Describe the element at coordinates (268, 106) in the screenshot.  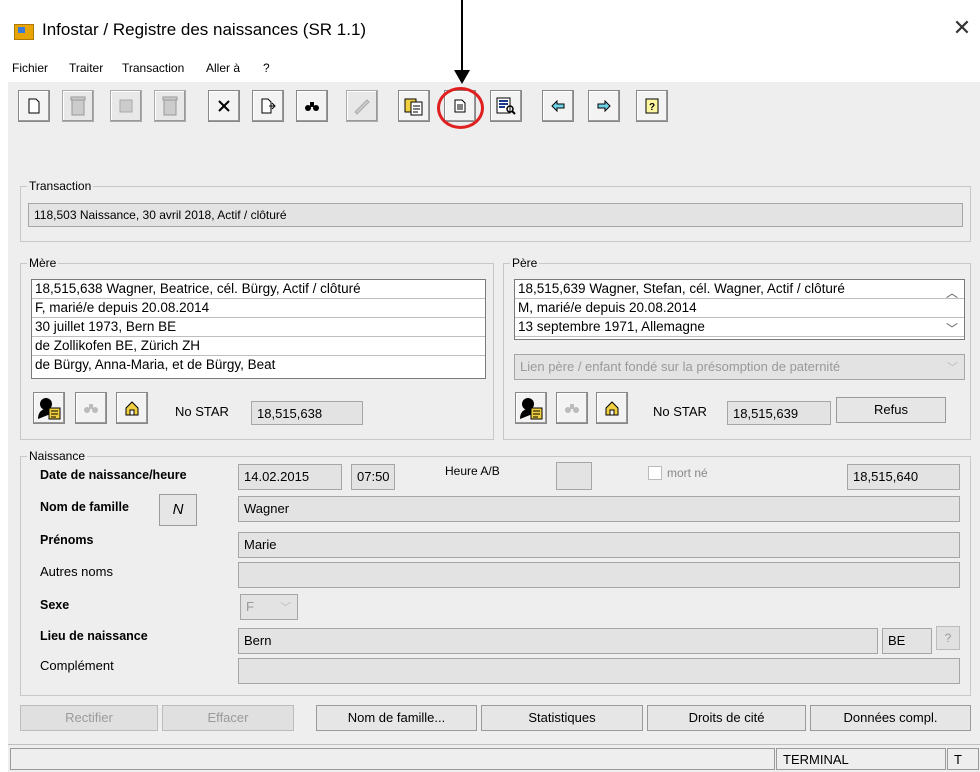
I see `import-icon` at that location.